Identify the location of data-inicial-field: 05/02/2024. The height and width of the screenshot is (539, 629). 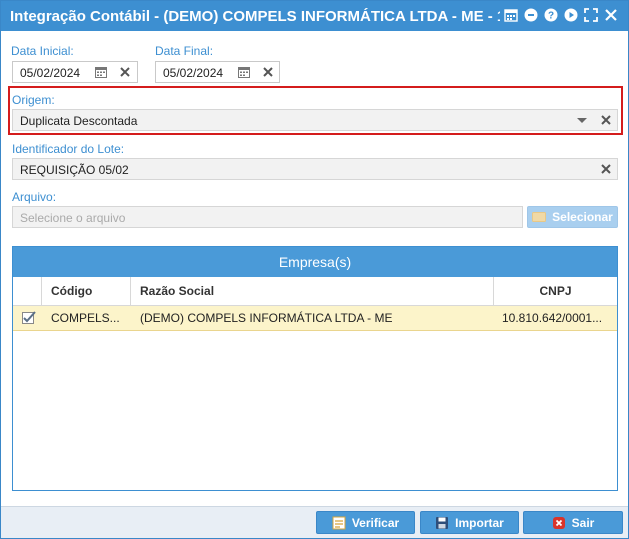
(75, 72).